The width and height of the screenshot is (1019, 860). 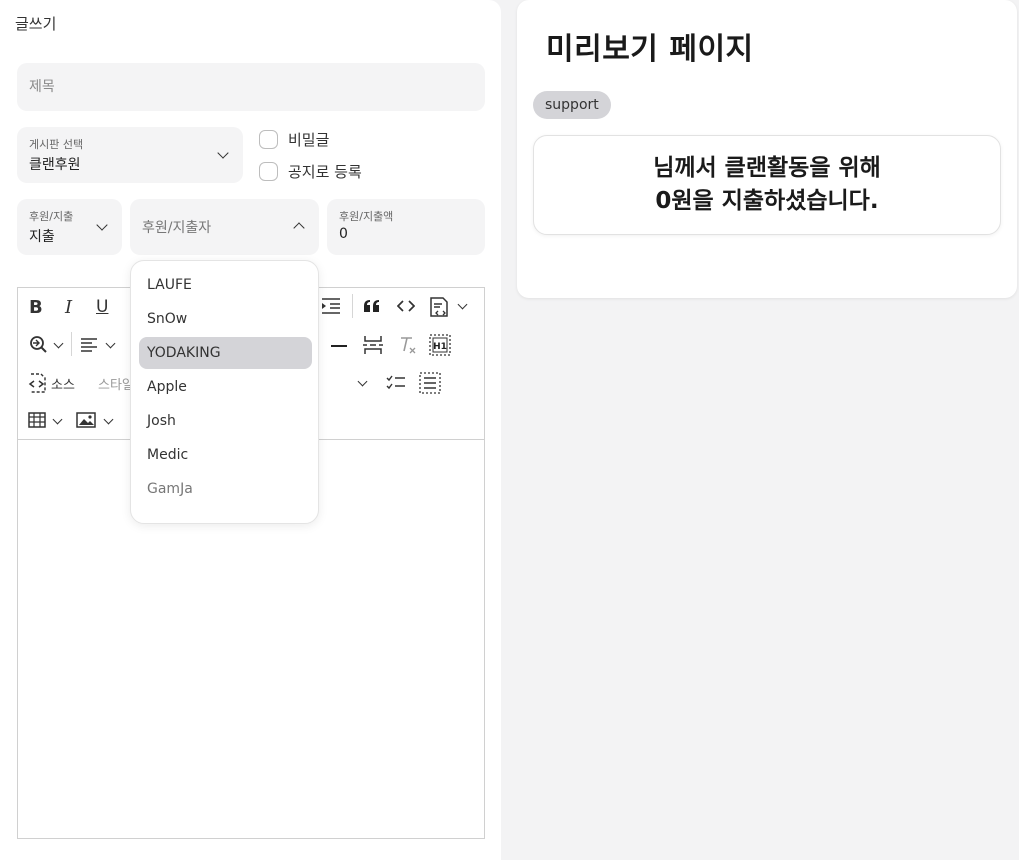 I want to click on align-icon, so click(x=89, y=345).